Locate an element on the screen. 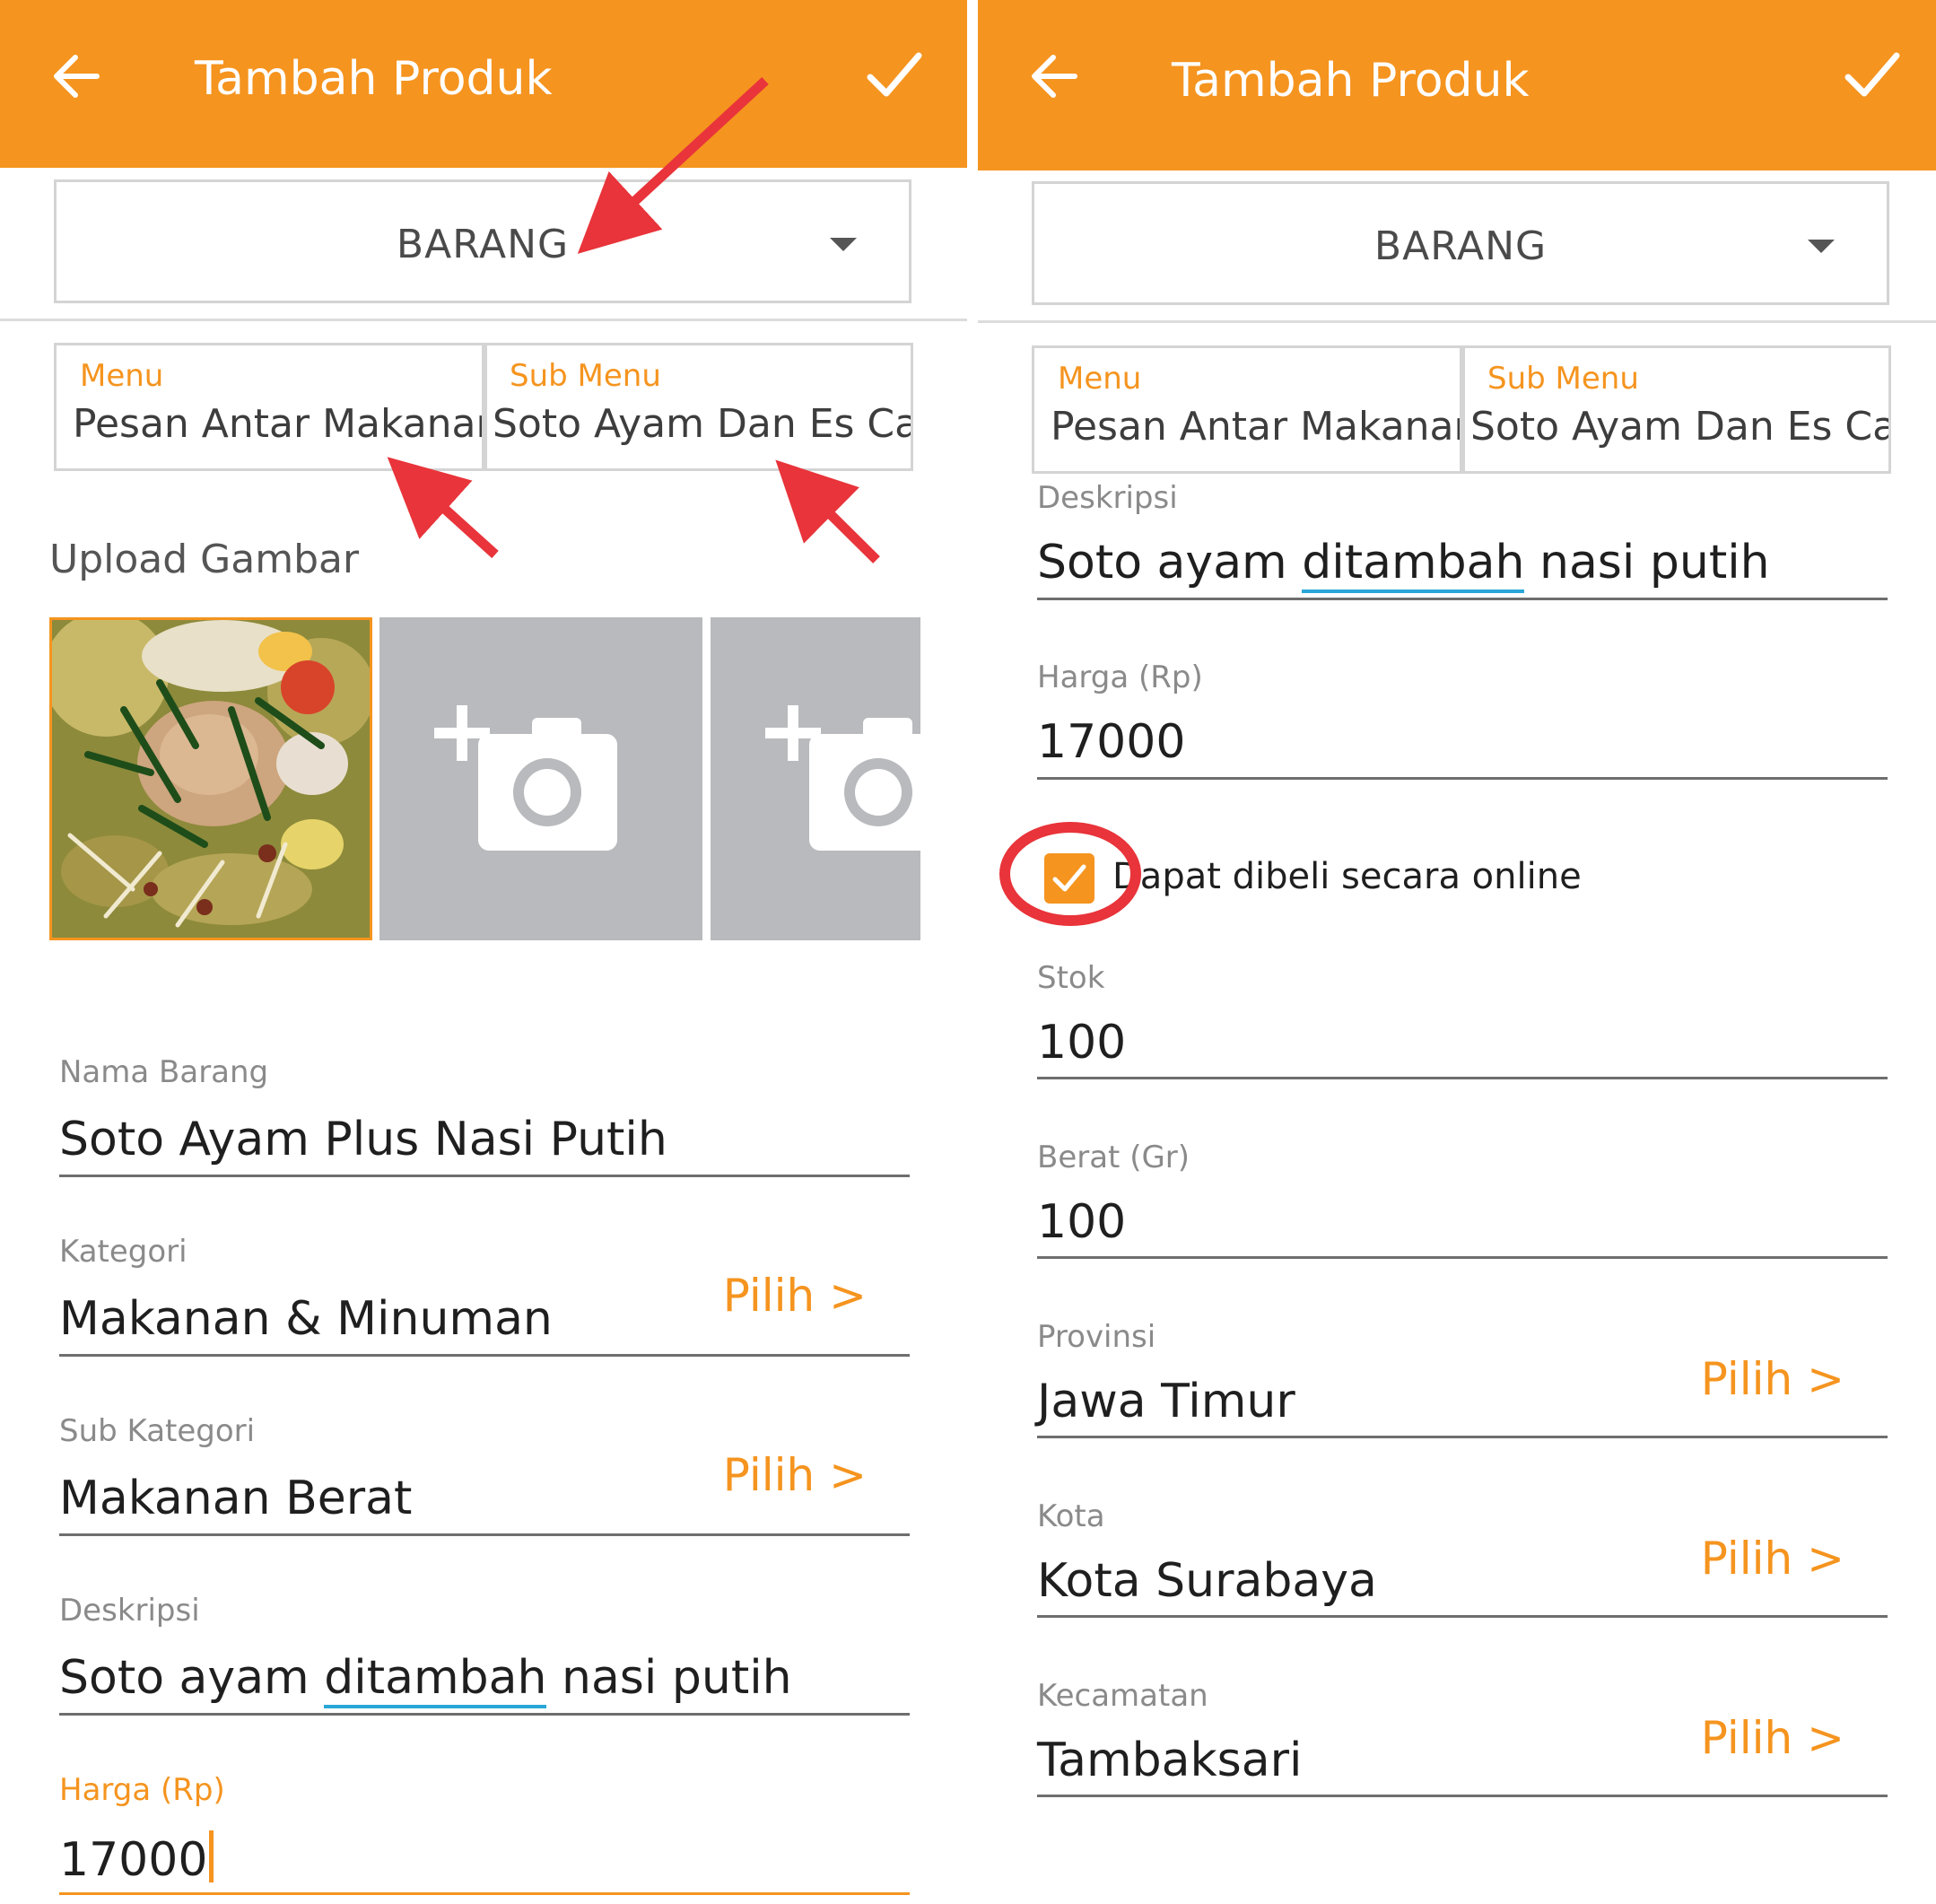 The image size is (1936, 1904). kota-field: Kota Kota Surabaya Pilih > is located at coordinates (1462, 1561).